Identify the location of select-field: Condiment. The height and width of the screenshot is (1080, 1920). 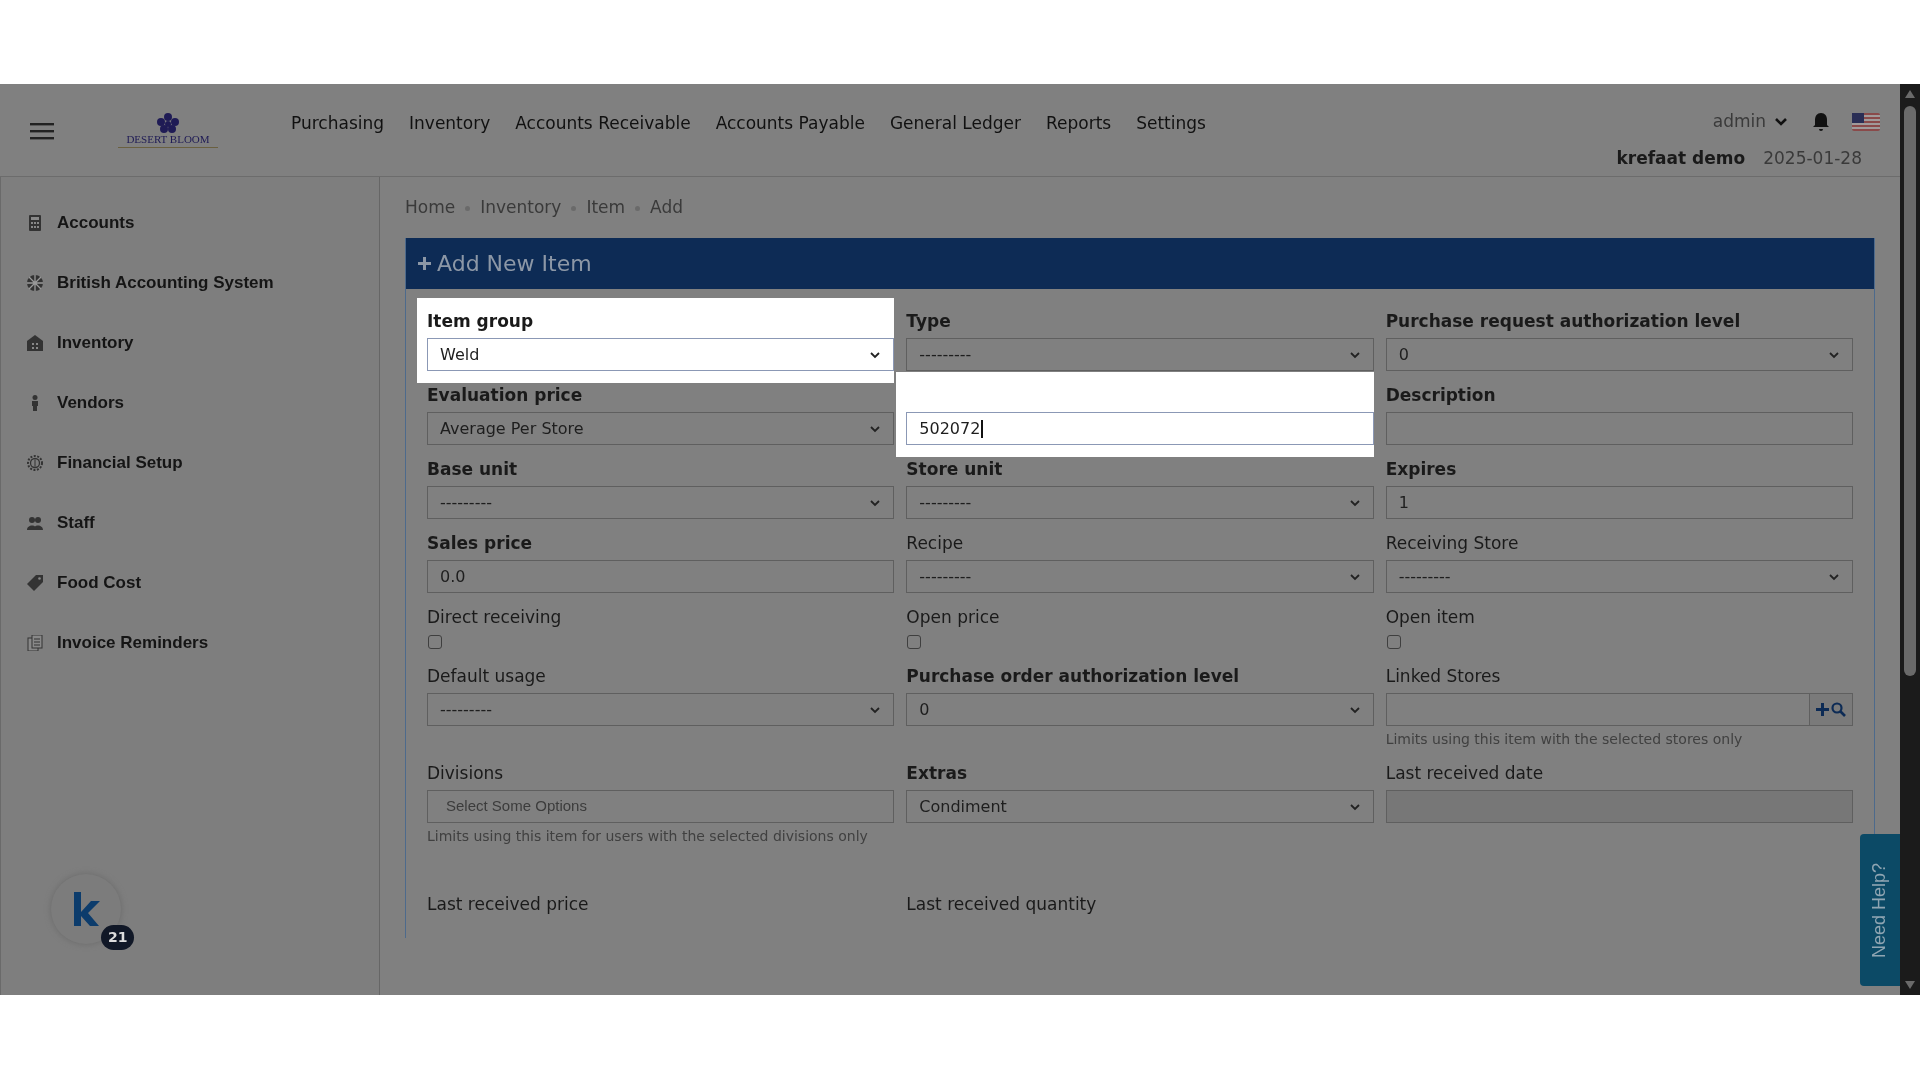
(1140, 806).